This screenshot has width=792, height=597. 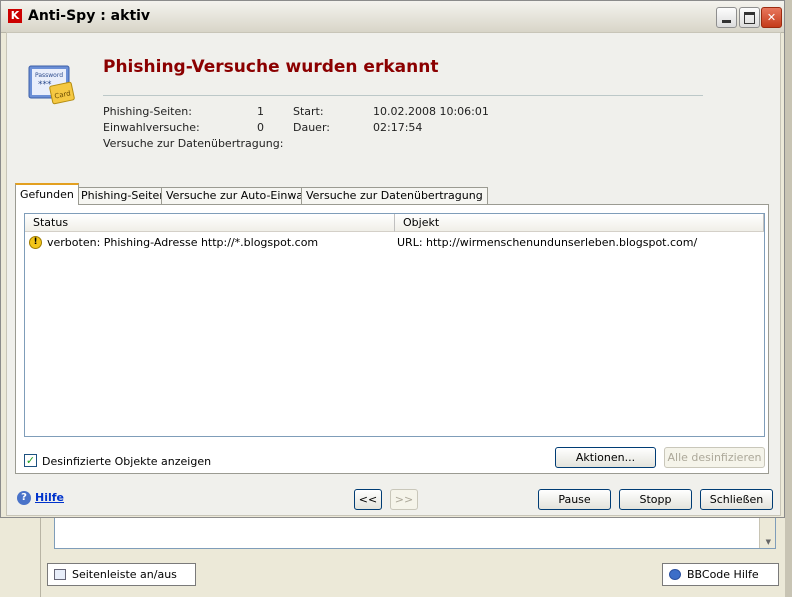 I want to click on start-value: 10.02.2008 10:06:01, so click(x=431, y=111).